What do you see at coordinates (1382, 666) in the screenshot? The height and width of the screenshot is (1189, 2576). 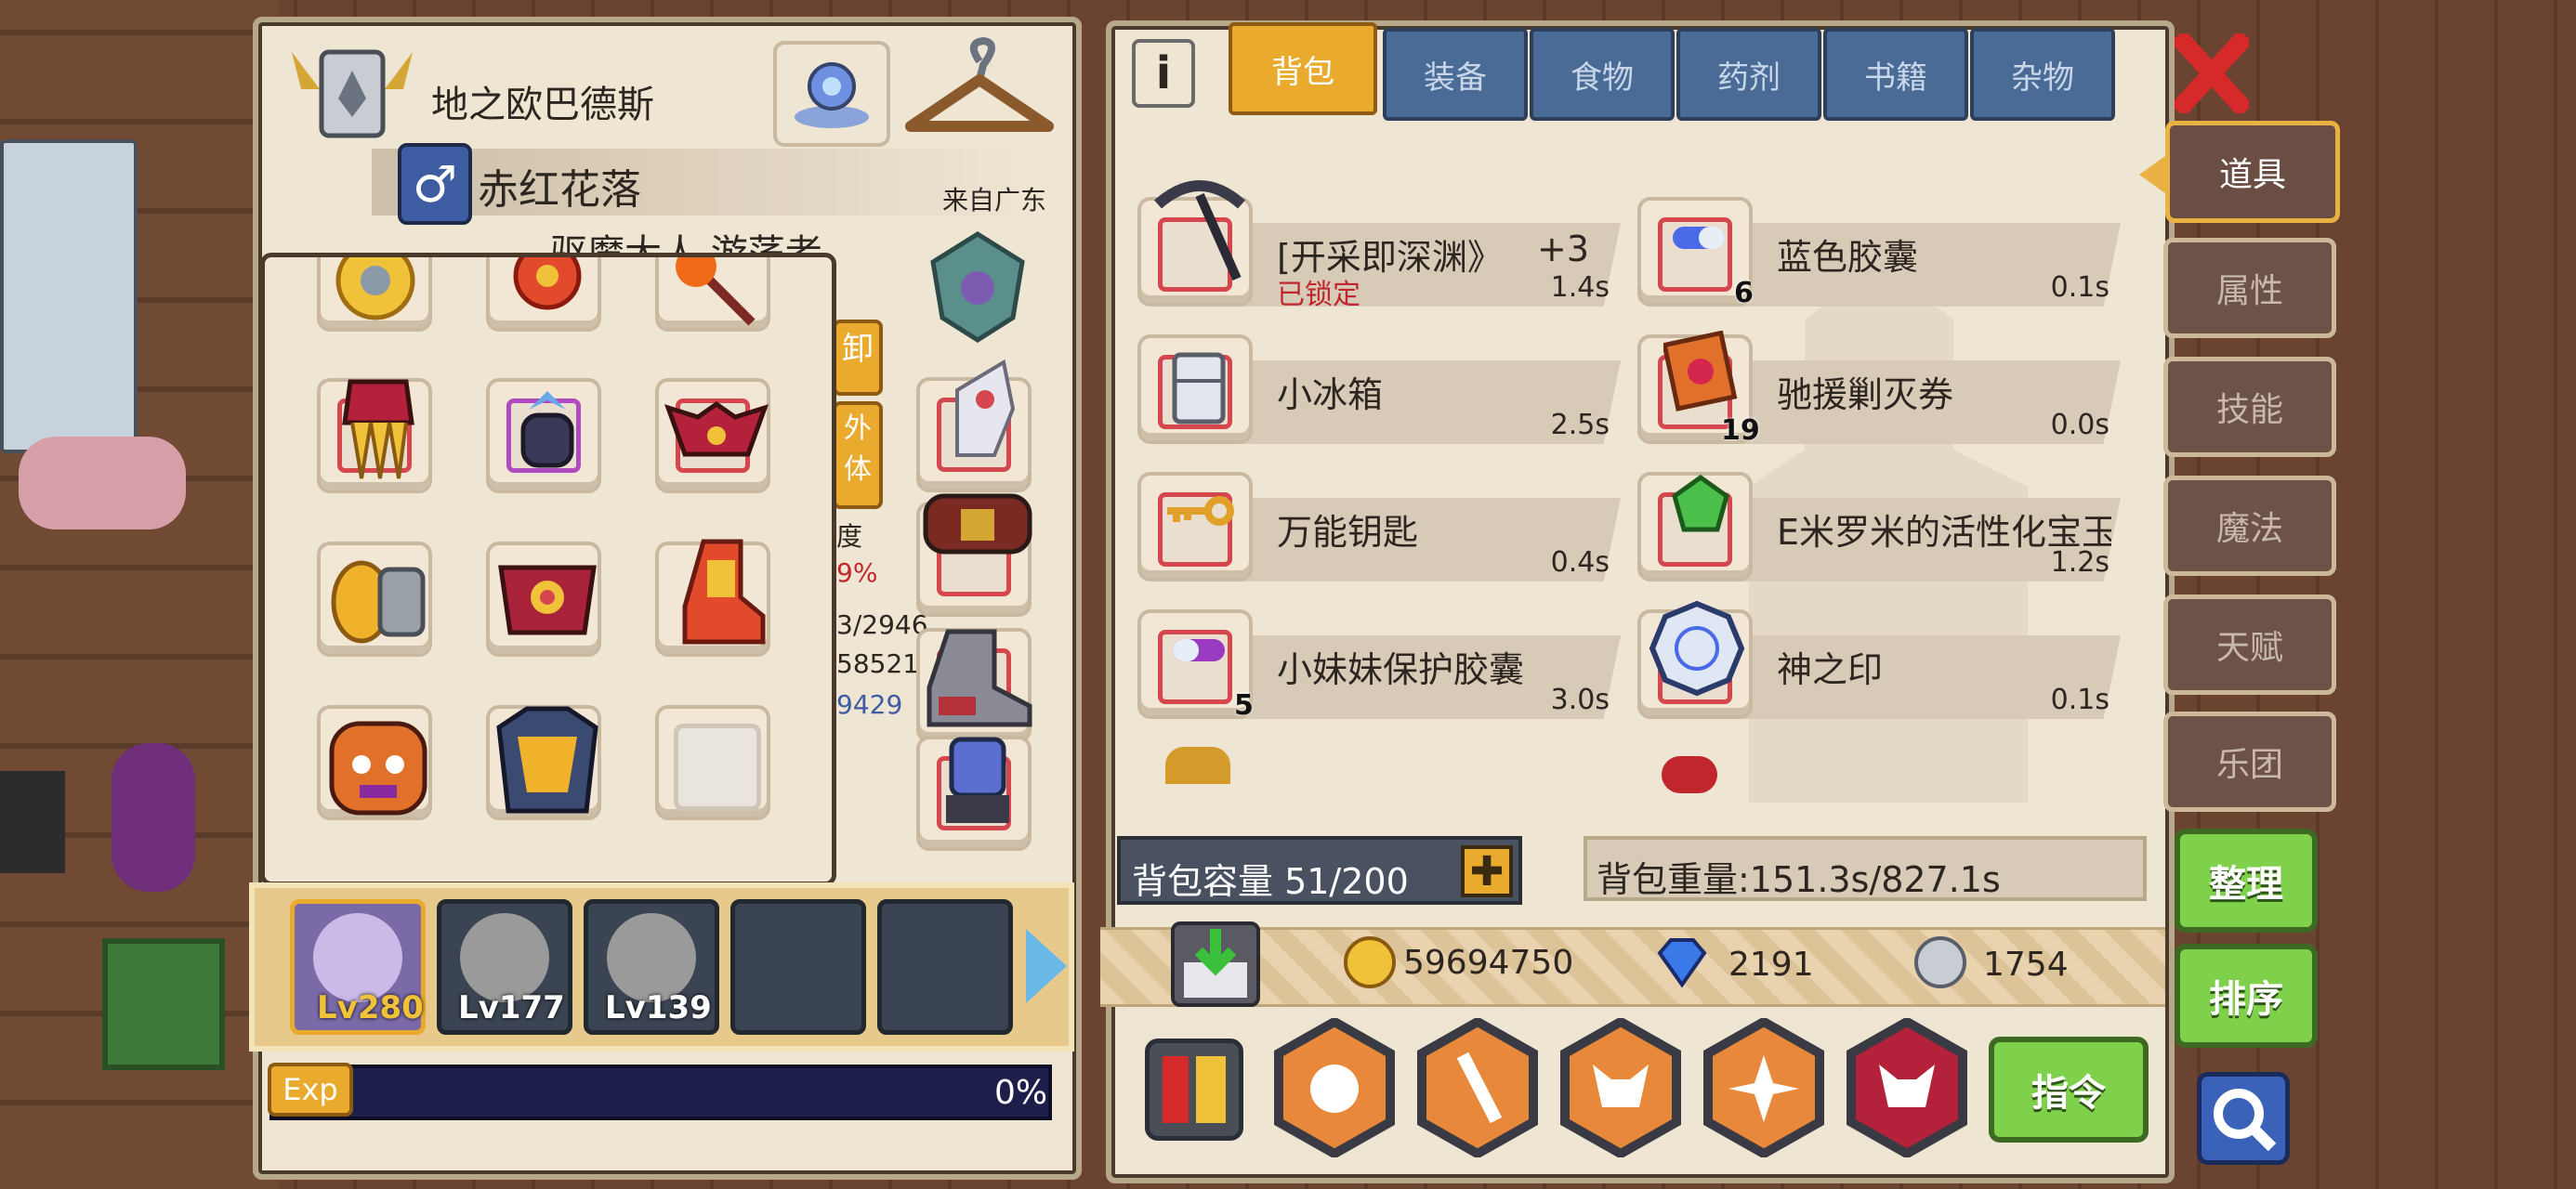 I see `inventory-item-purple-capsule: 5 小妹妹保护胶囊 3.0s` at bounding box center [1382, 666].